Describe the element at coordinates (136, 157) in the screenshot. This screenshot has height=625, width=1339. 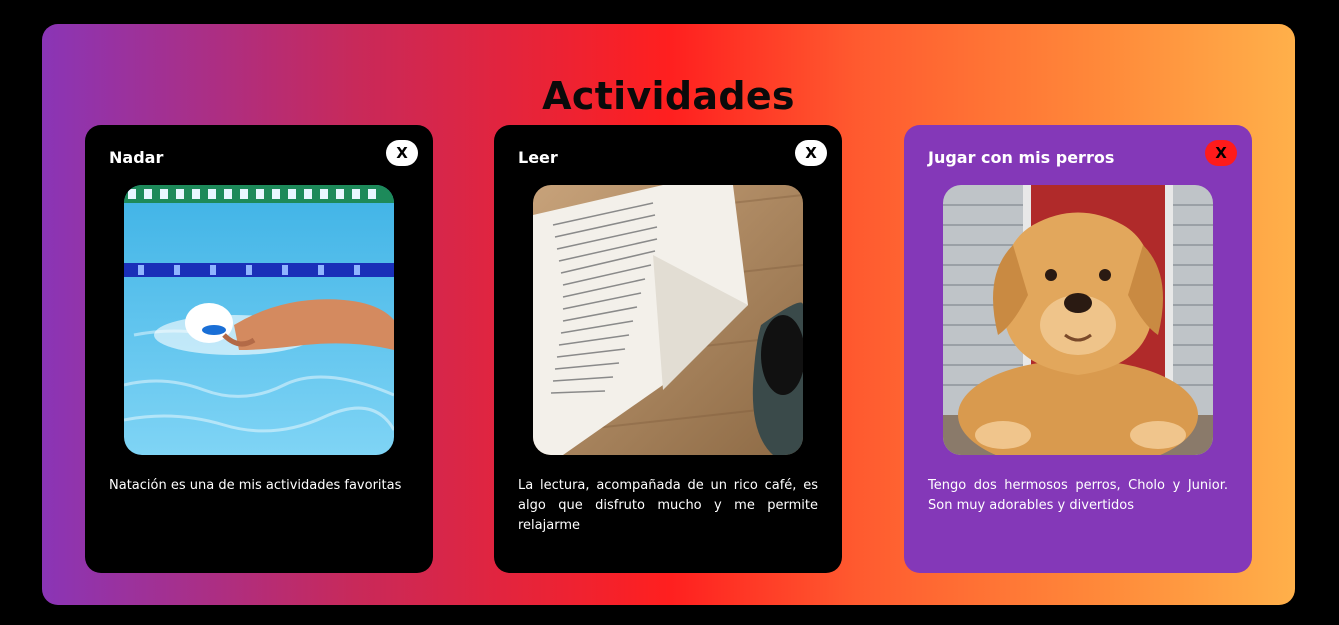
I see `card-title: Nadar` at that location.